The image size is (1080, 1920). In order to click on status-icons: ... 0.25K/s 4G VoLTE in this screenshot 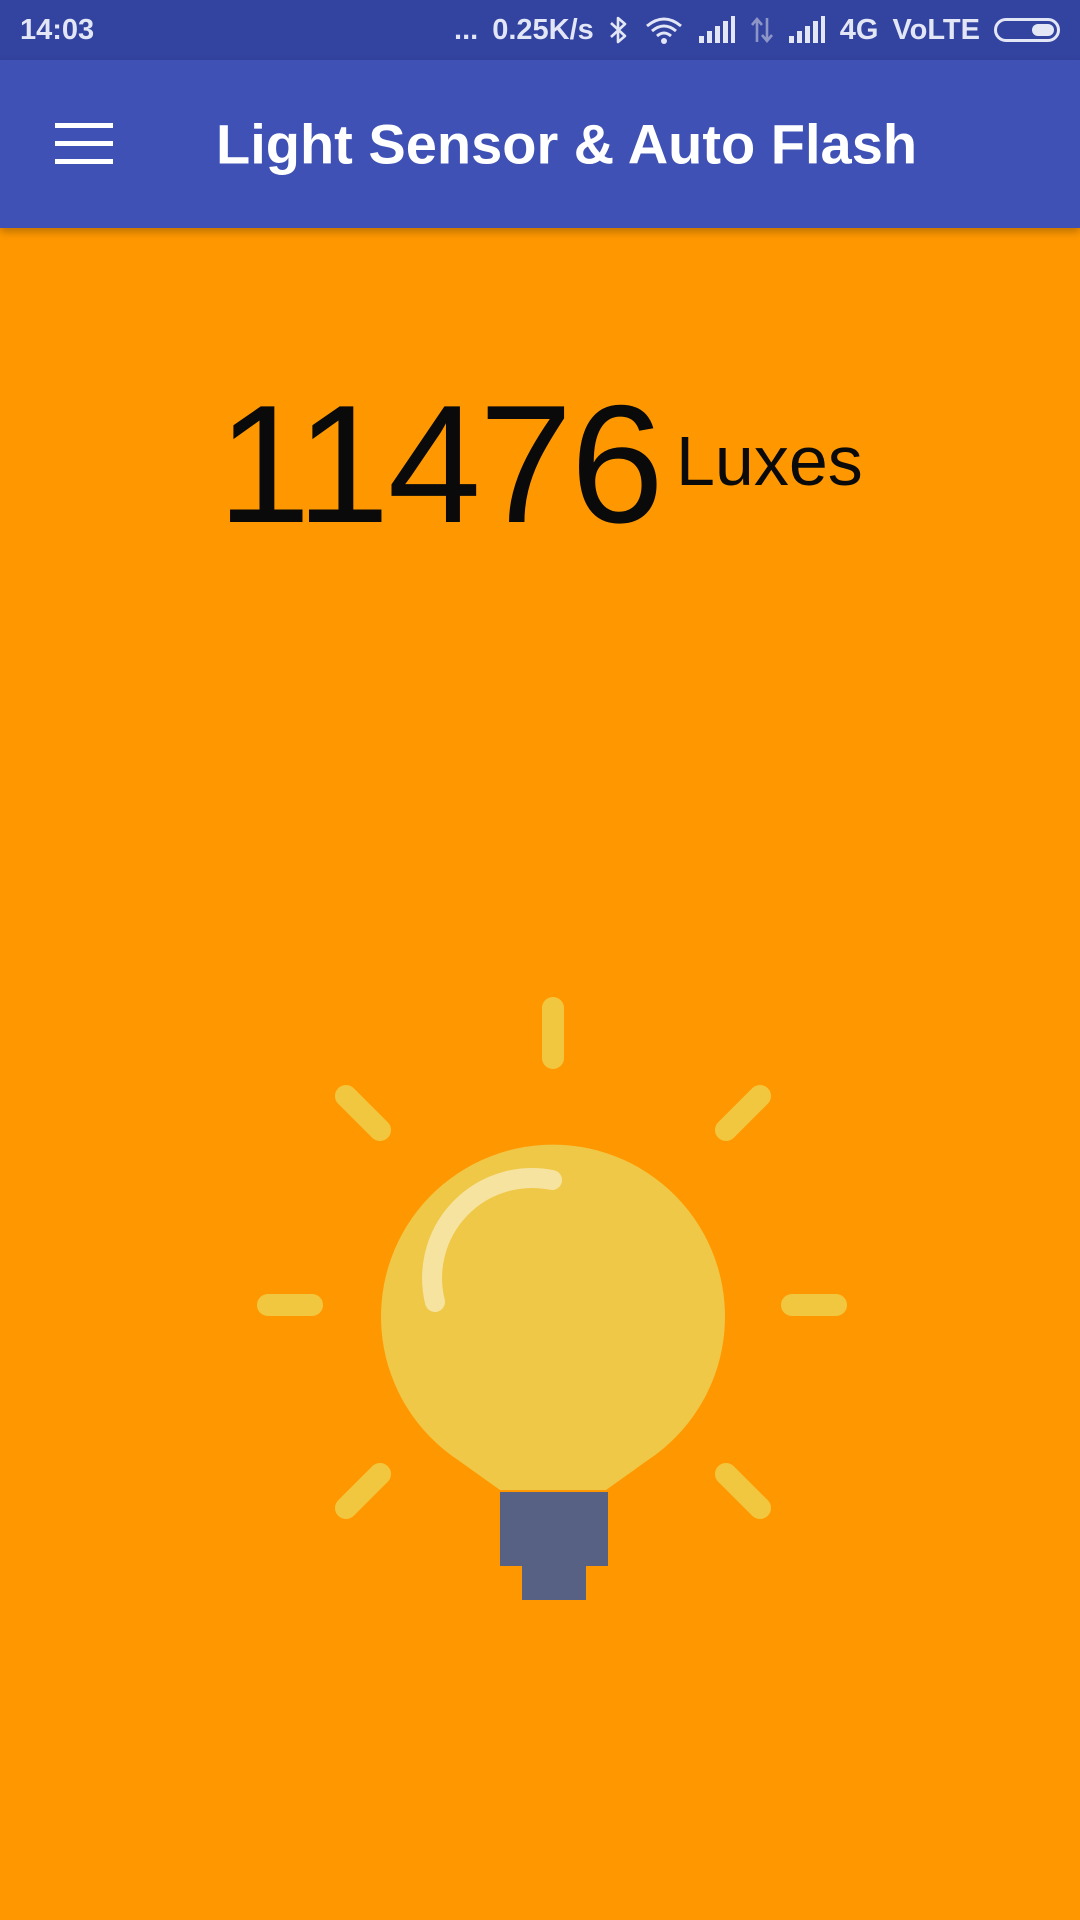, I will do `click(757, 30)`.